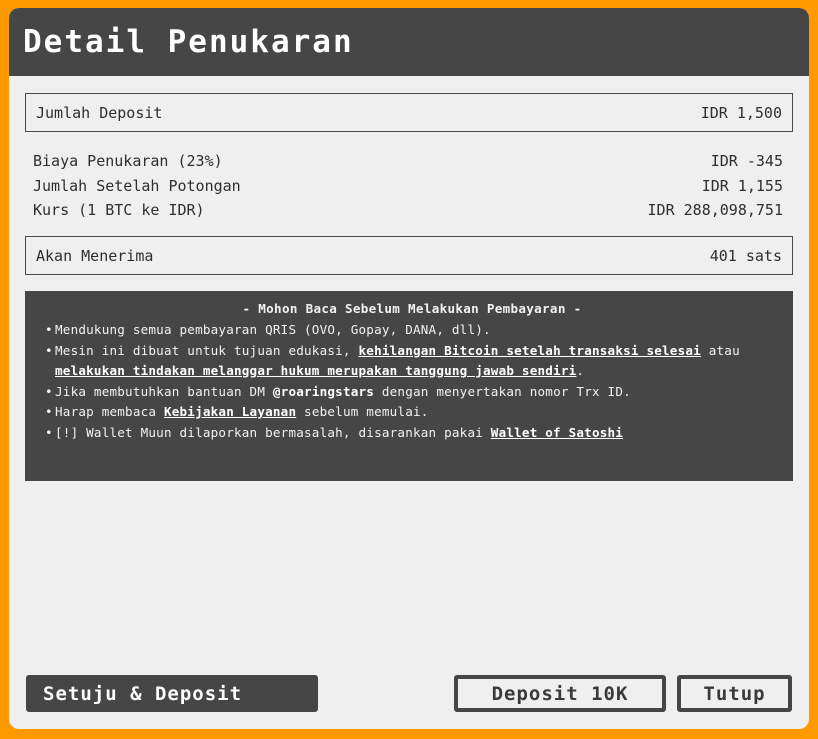 This screenshot has width=818, height=739. Describe the element at coordinates (409, 112) in the screenshot. I see `deposit-amount-row: Jumlah Deposit IDR 1,500` at that location.